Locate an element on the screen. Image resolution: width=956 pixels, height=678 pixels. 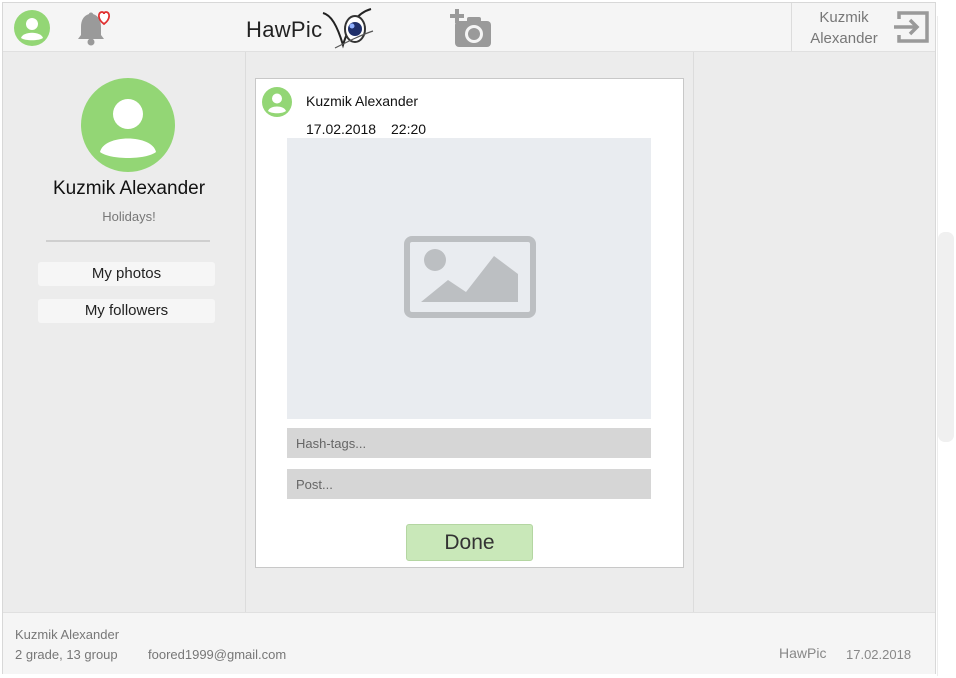
header-user-name: Kuzmik Alexander is located at coordinates (844, 28).